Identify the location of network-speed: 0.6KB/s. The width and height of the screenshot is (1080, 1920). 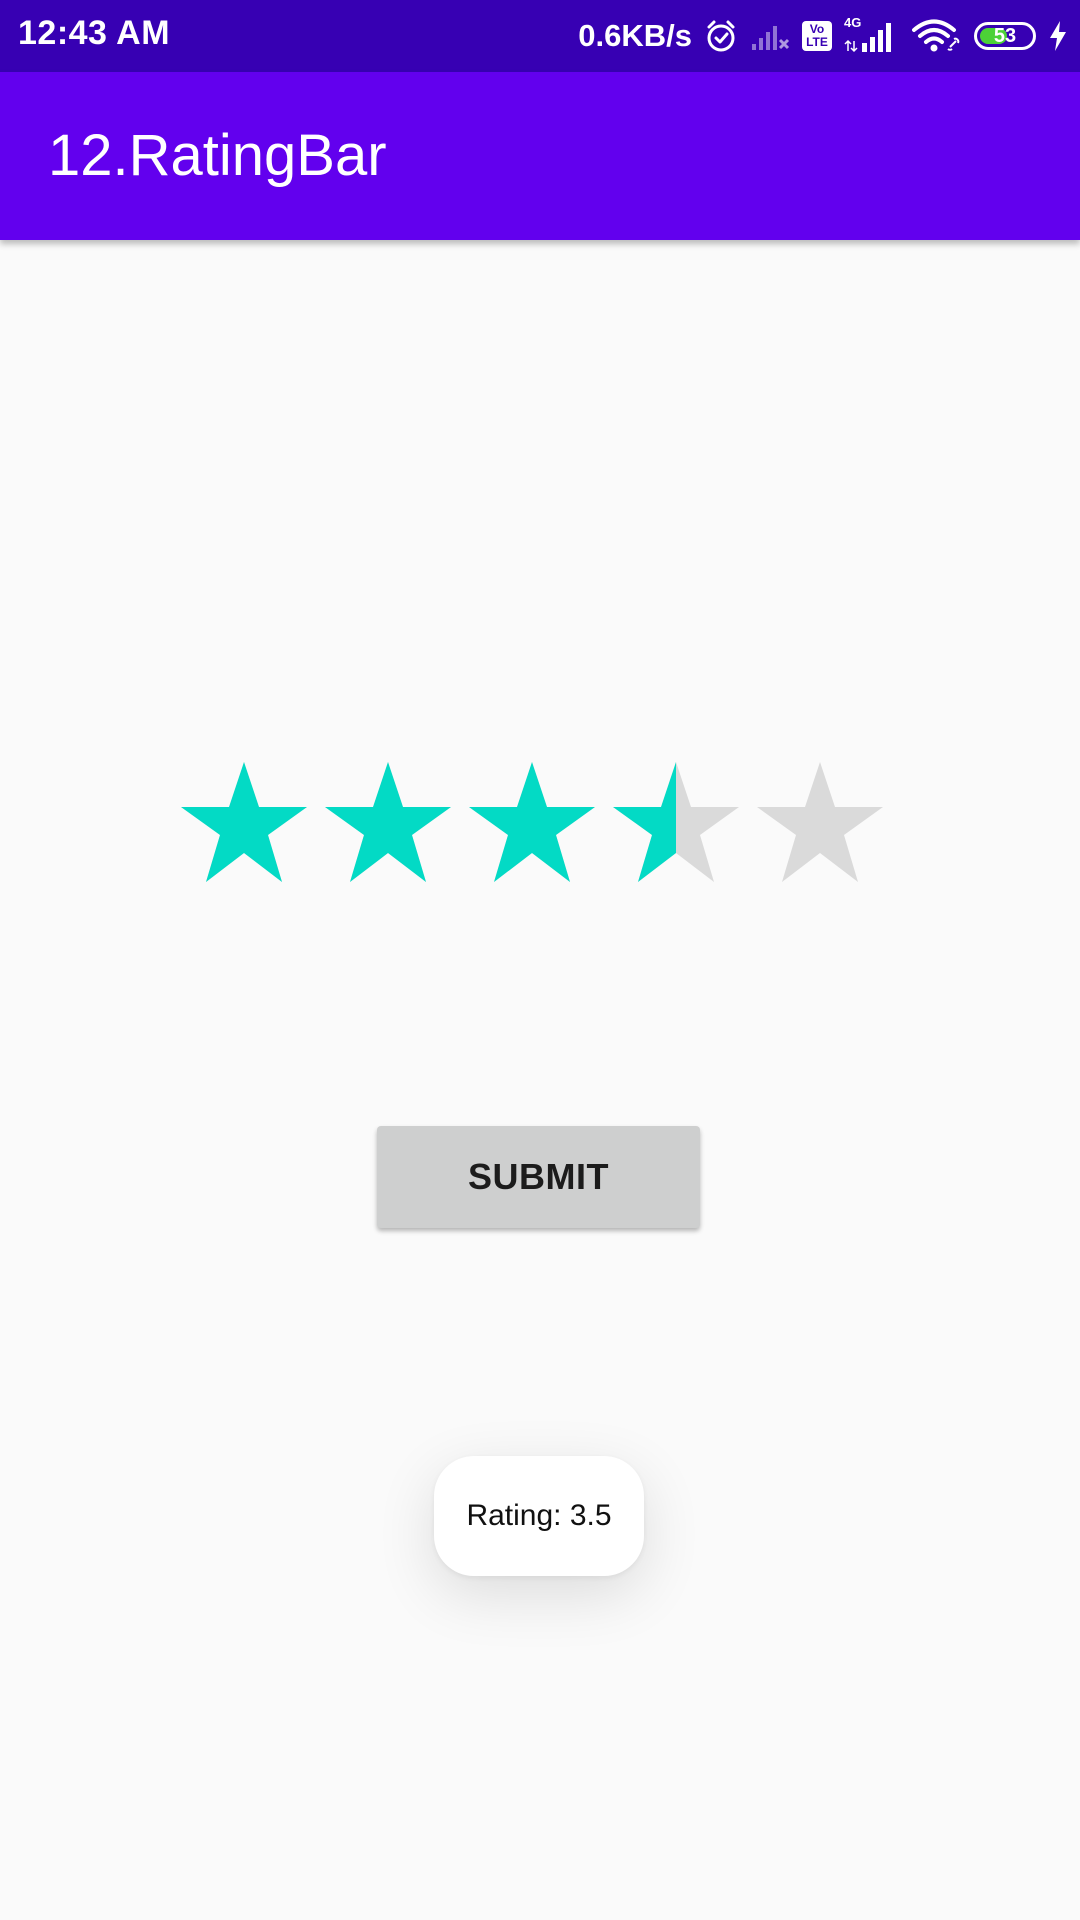
(635, 35).